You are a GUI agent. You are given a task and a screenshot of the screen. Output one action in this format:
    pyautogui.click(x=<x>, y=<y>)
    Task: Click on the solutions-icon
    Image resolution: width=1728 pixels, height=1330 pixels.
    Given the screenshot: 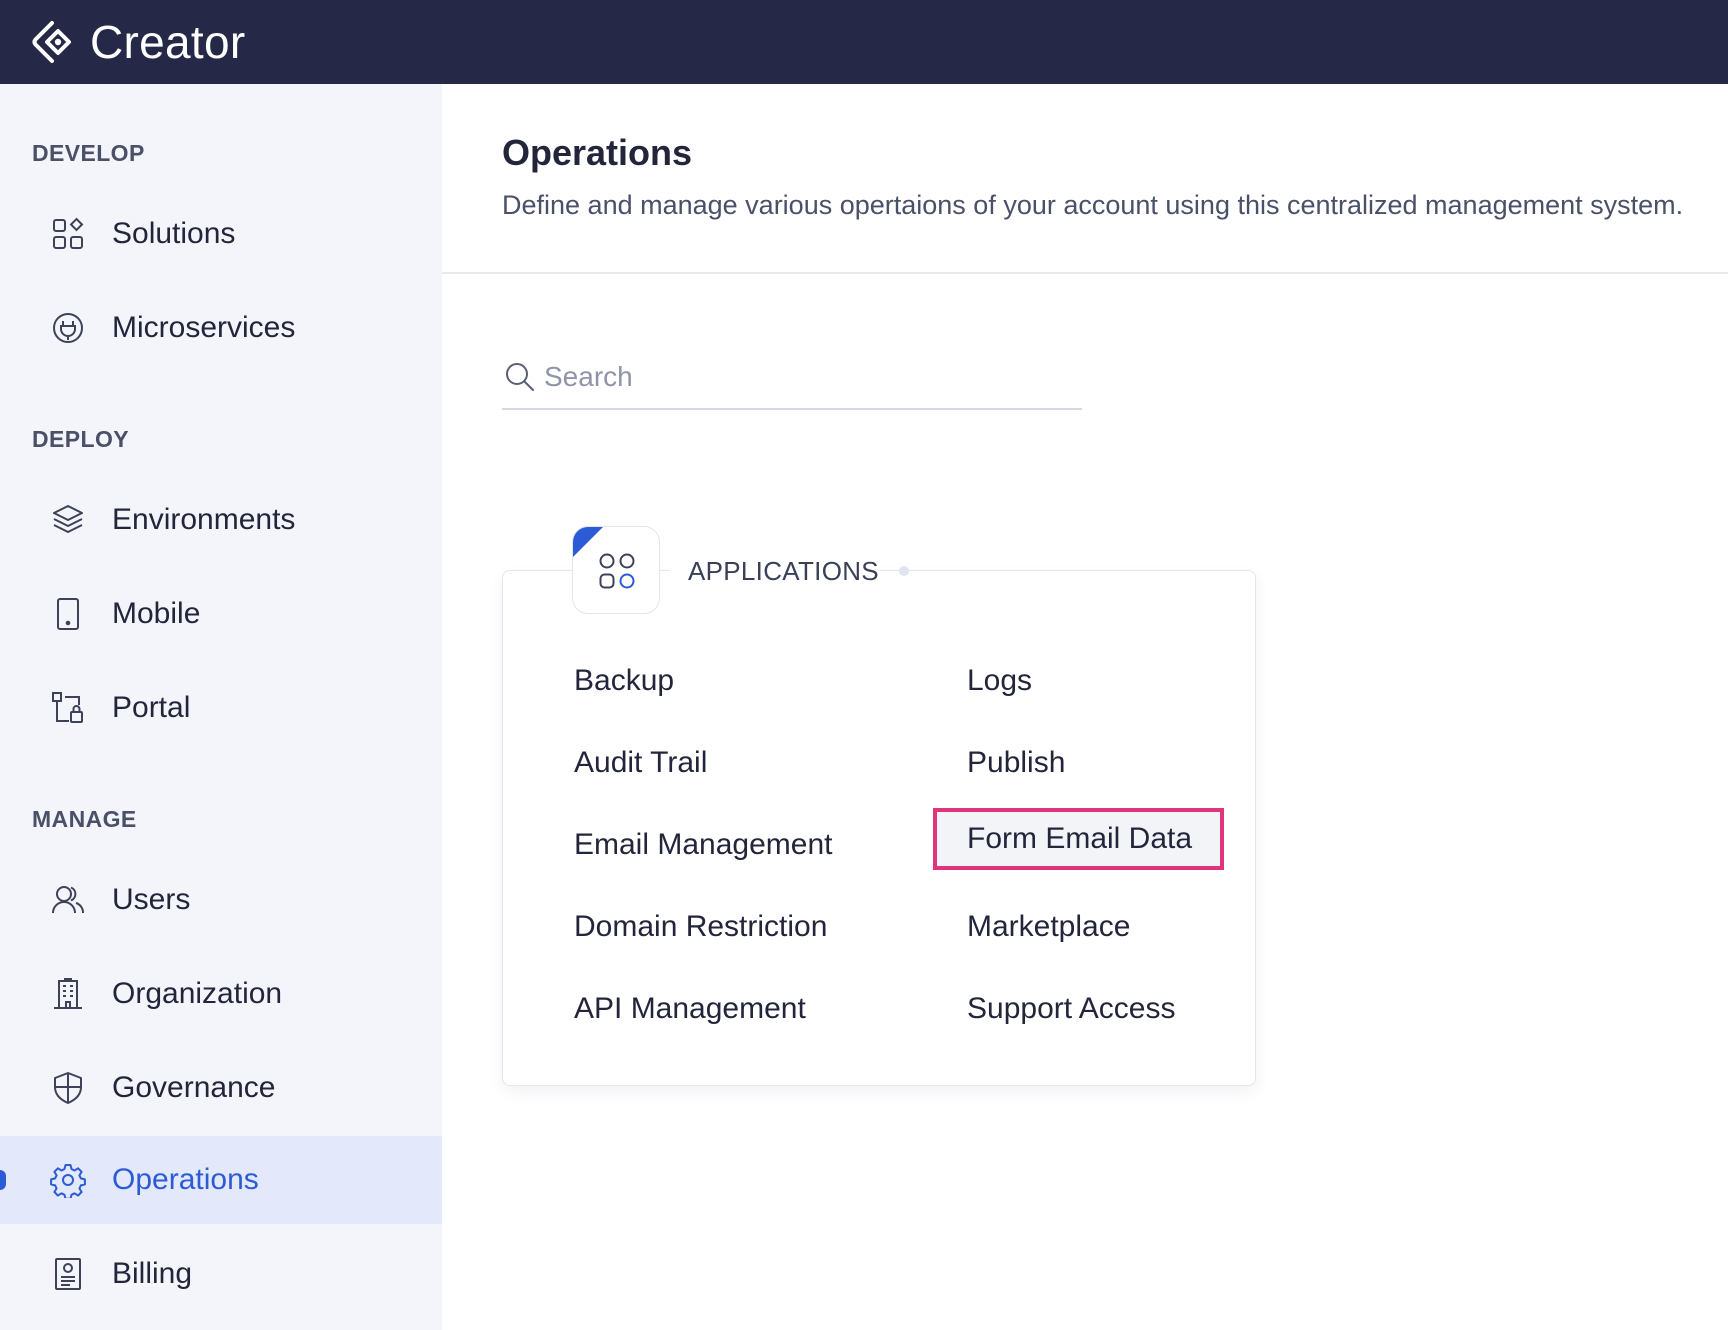 What is the action you would take?
    pyautogui.click(x=68, y=233)
    